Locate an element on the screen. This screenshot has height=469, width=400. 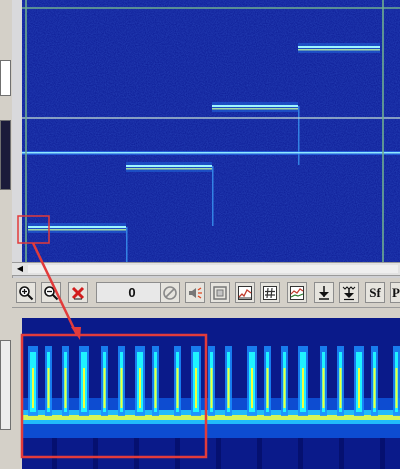
sf-icon: Sf is located at coordinates (375, 292).